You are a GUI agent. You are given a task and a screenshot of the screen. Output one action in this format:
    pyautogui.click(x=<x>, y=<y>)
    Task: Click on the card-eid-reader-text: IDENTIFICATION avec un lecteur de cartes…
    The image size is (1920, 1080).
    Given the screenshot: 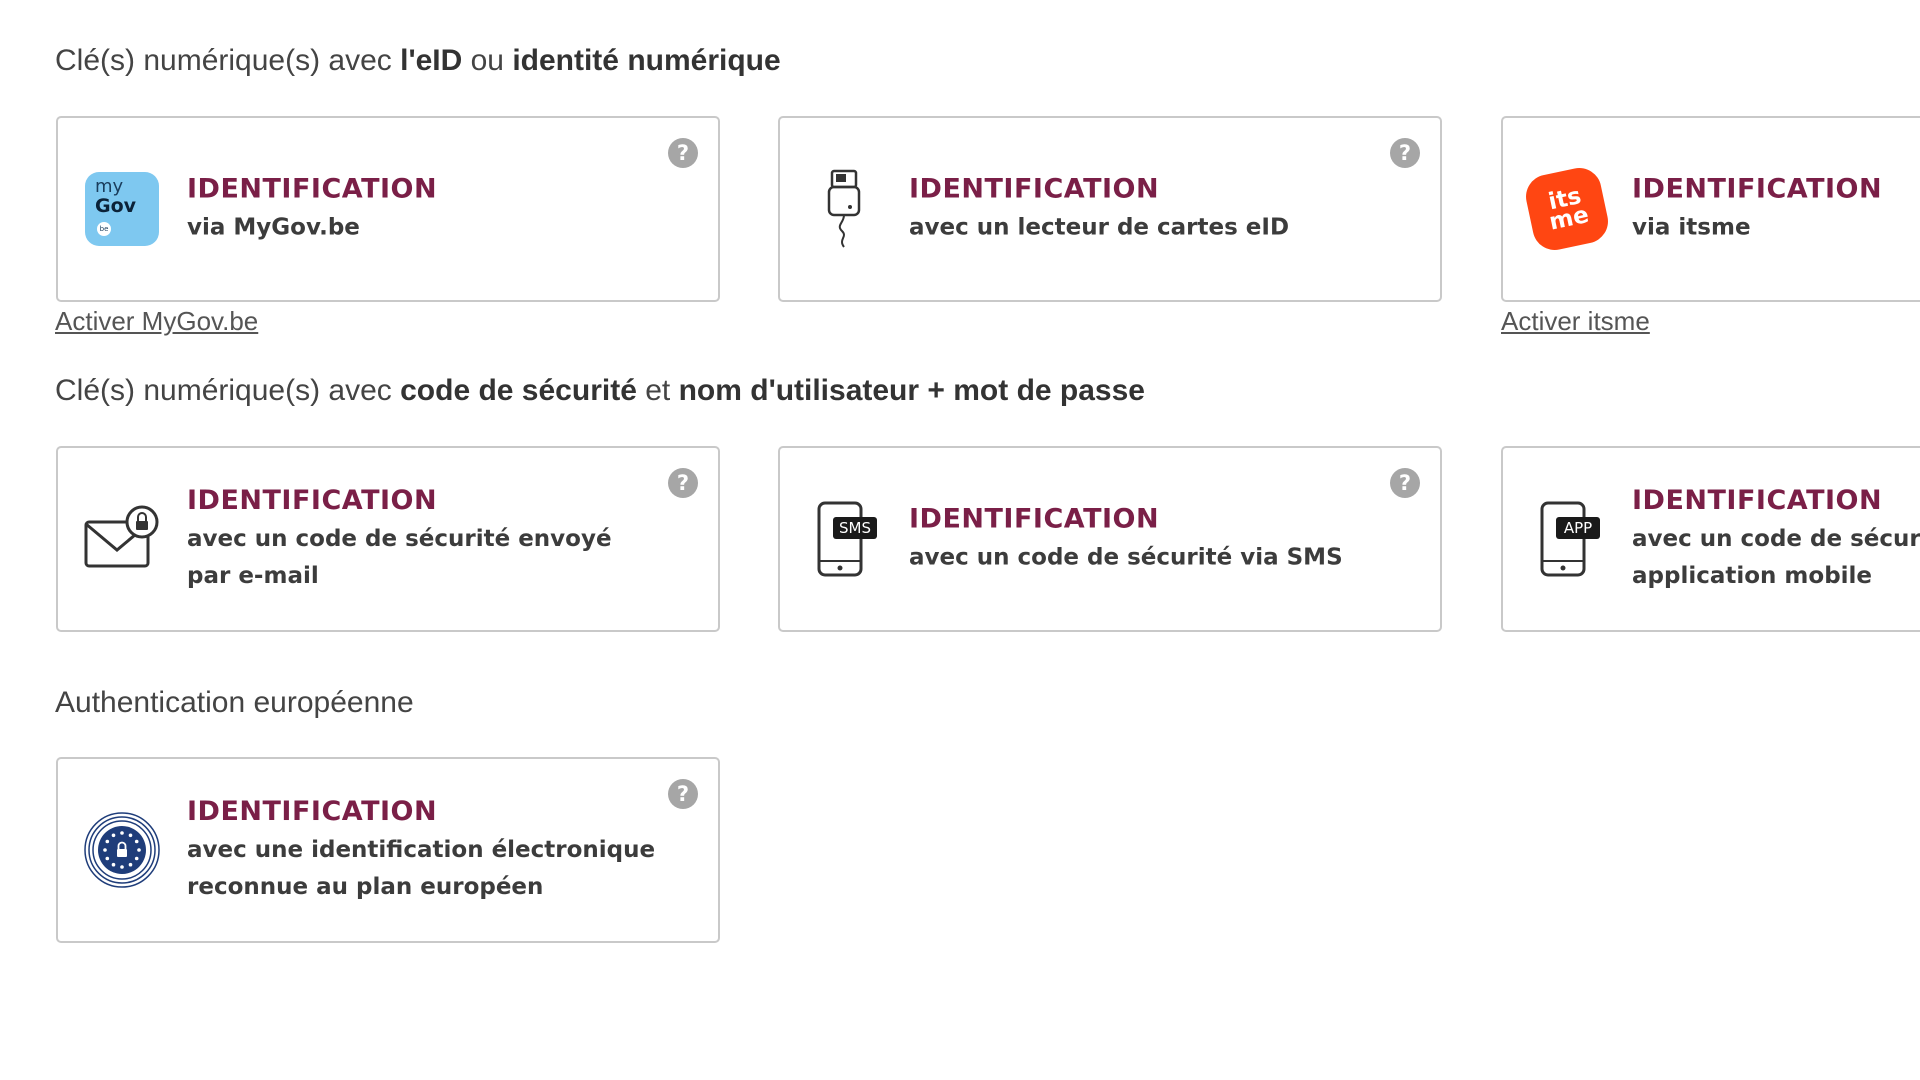 What is the action you would take?
    pyautogui.click(x=1144, y=209)
    